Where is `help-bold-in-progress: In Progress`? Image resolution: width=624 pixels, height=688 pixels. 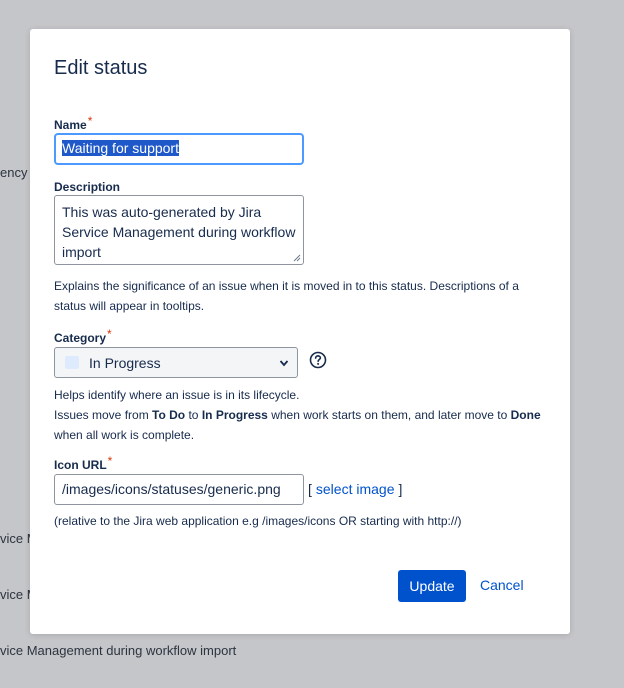 help-bold-in-progress: In Progress is located at coordinates (234, 415).